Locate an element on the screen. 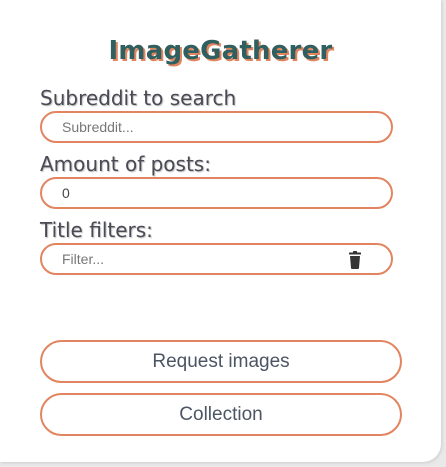 The height and width of the screenshot is (467, 446). subreddit-label: Subreddit to search is located at coordinates (138, 98).